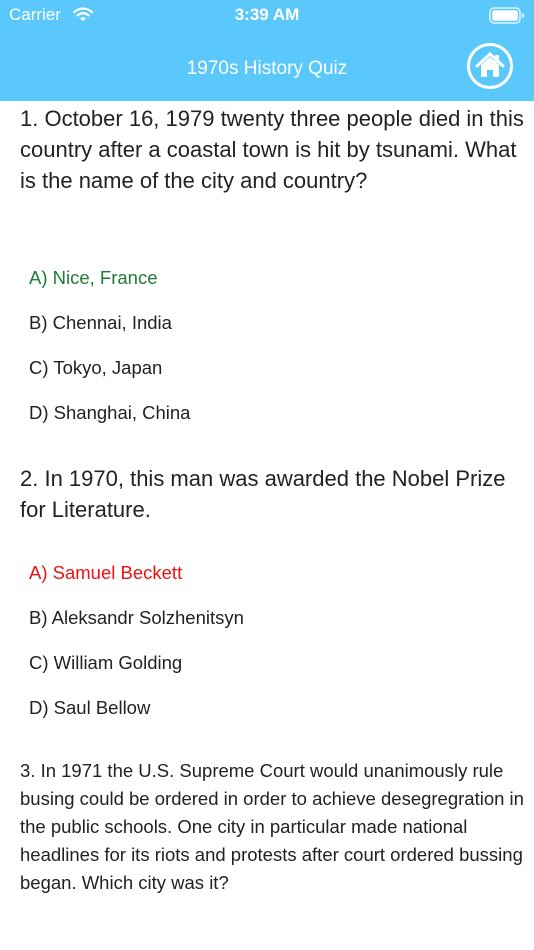 The width and height of the screenshot is (534, 950). Describe the element at coordinates (105, 663) in the screenshot. I see `answer-2c: C) William Golding` at that location.